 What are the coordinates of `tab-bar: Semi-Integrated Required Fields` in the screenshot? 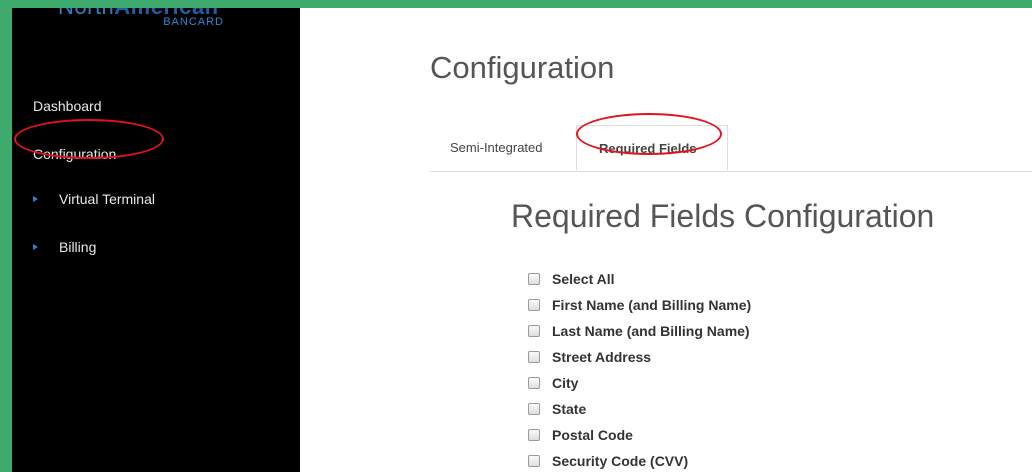 It's located at (731, 148).